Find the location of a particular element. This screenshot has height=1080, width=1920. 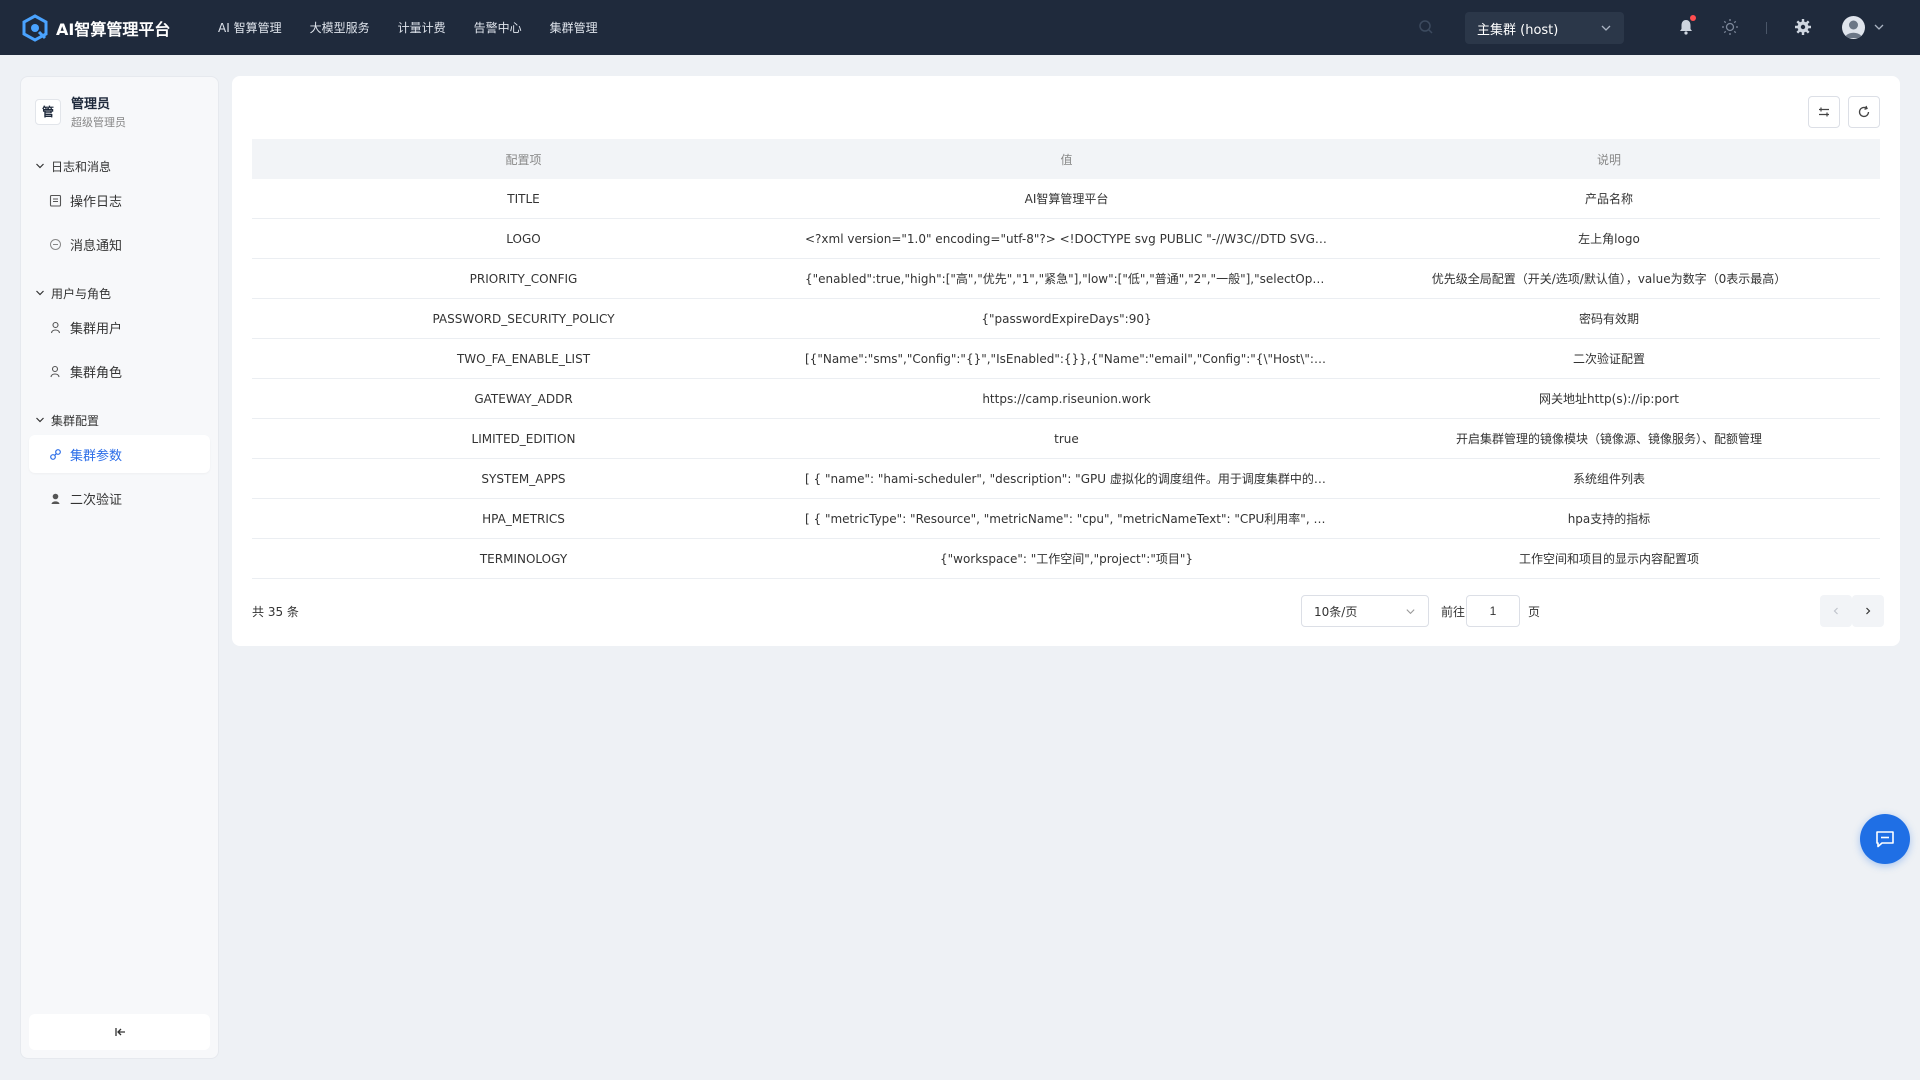

refresh-icon is located at coordinates (1864, 111).